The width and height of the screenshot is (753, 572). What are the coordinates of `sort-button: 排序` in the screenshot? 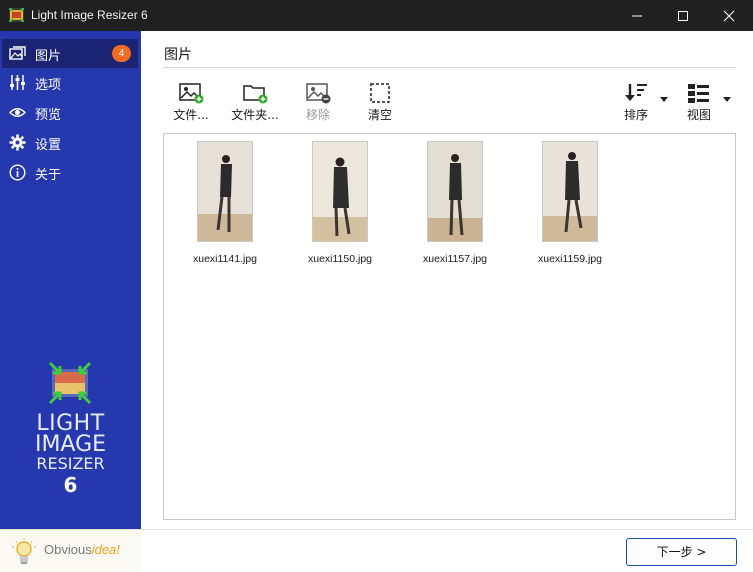 It's located at (636, 105).